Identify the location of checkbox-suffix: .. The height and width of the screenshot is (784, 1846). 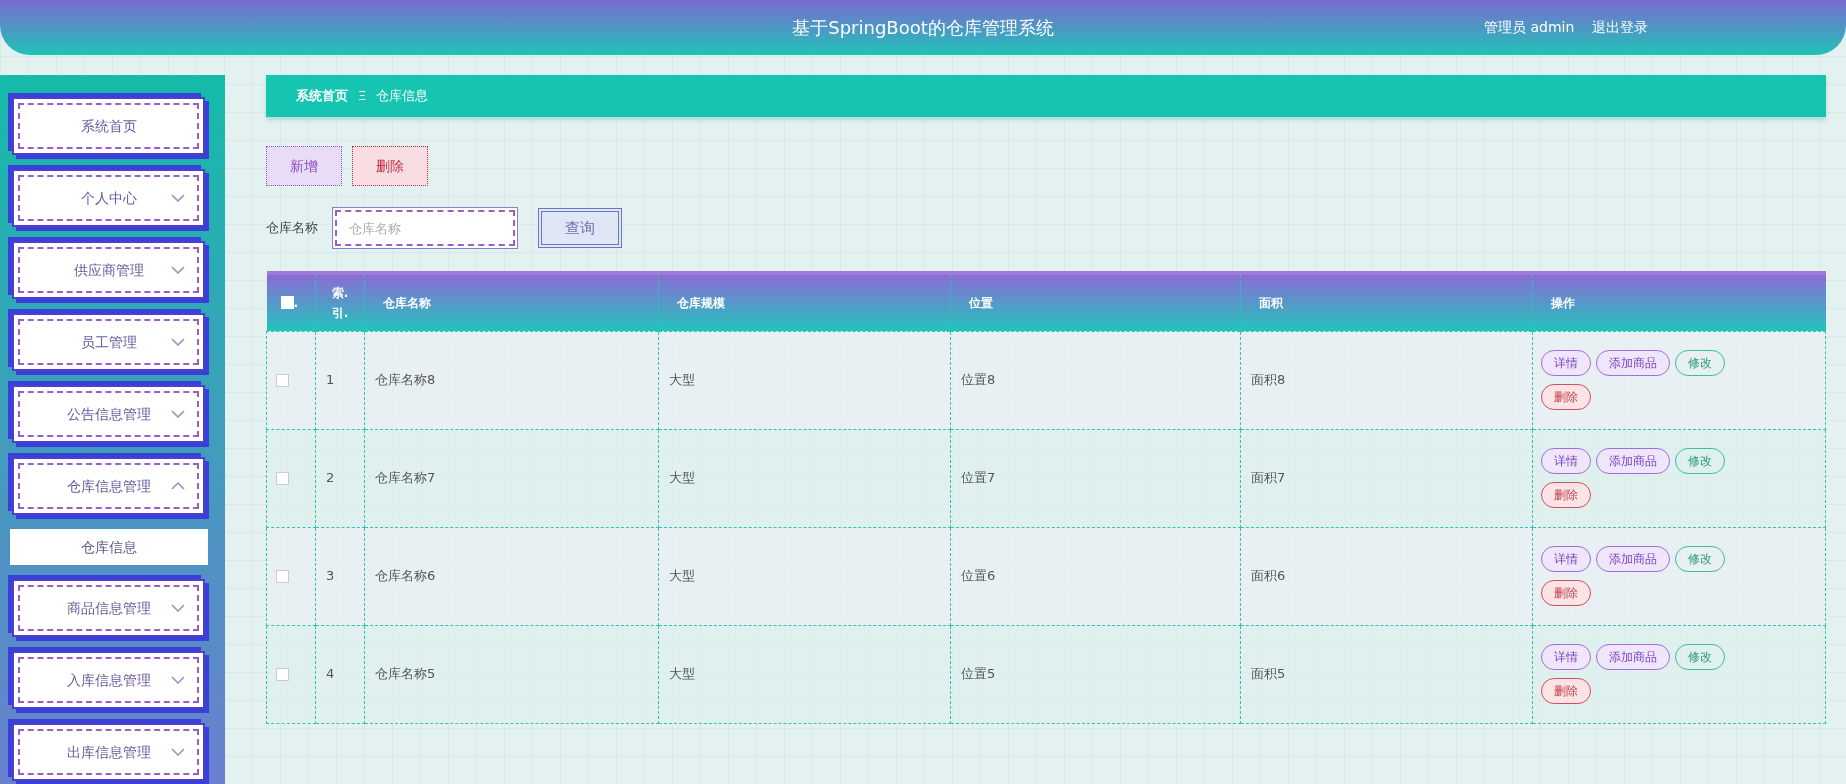
(296, 303).